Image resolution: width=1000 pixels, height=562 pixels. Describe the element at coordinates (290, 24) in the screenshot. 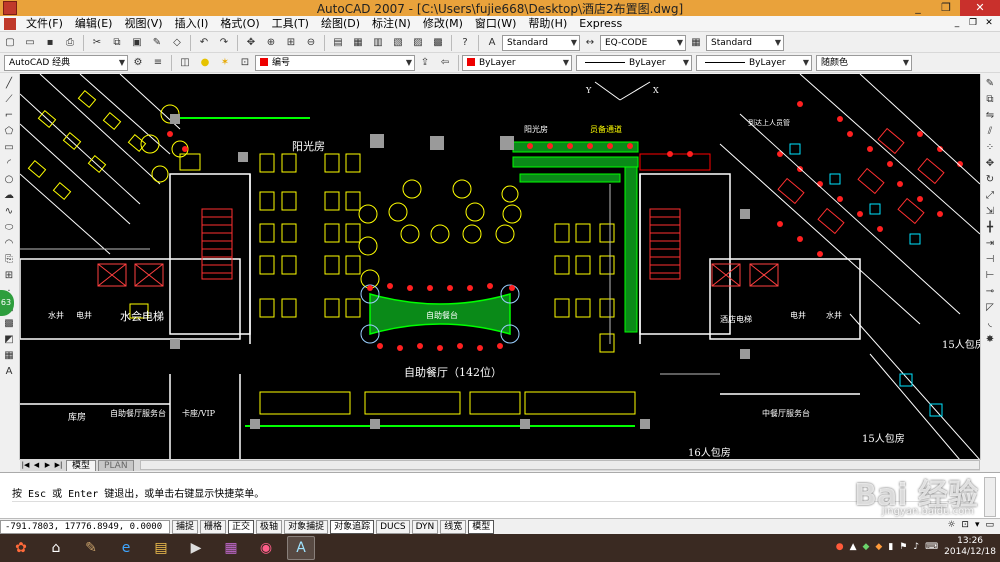

I see `menu-tools: 工具(T)` at that location.